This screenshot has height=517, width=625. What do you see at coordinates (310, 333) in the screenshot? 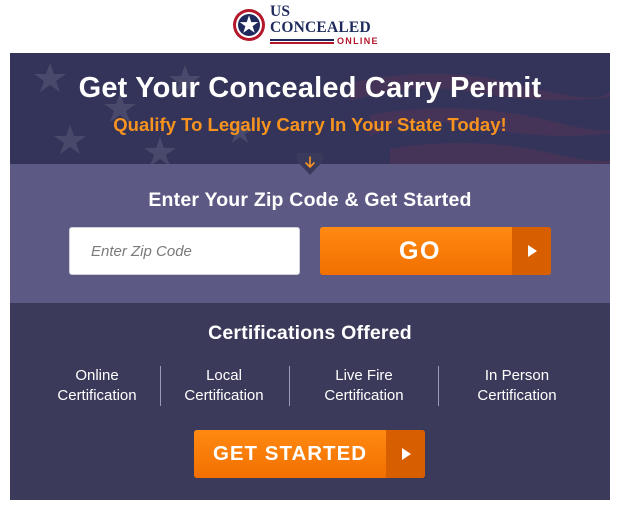
I see `certifications-heading: Certifications Offered` at bounding box center [310, 333].